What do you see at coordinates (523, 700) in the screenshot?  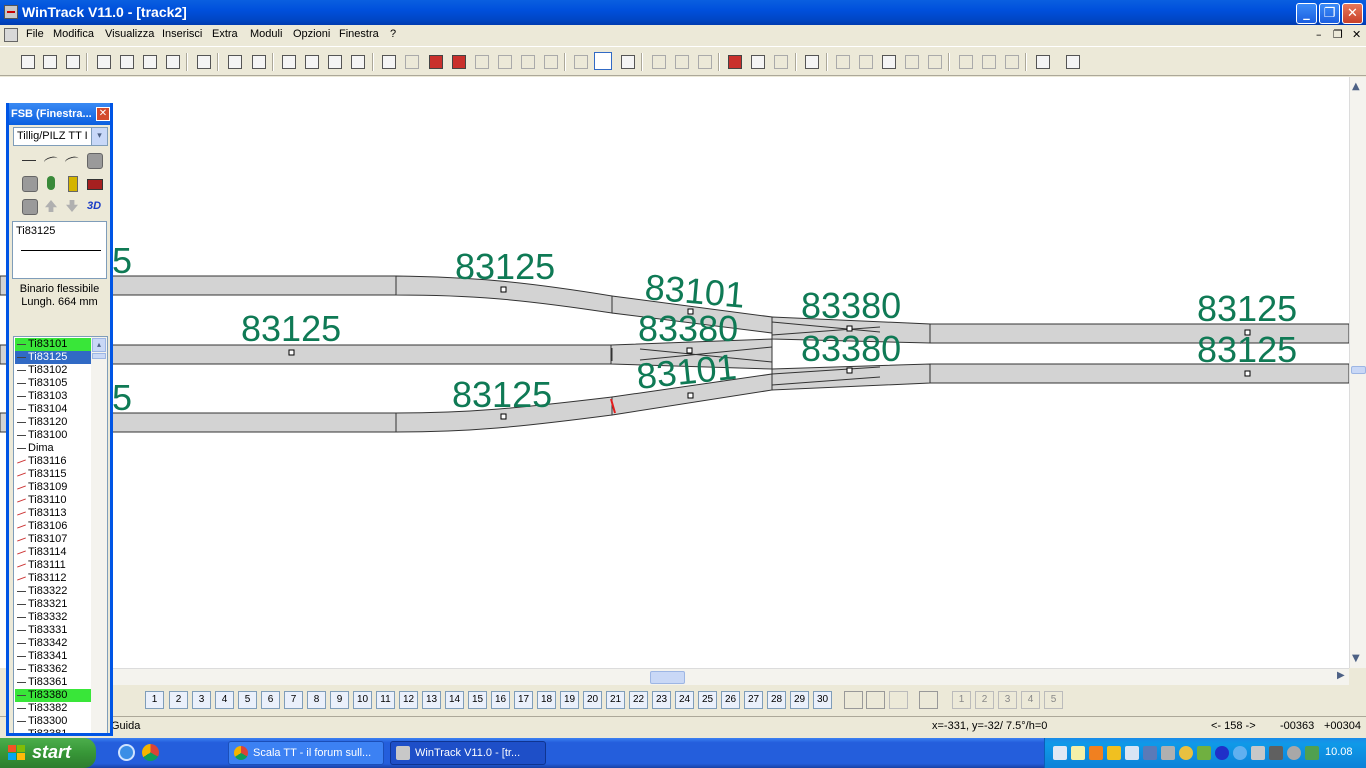 I see `layer-button-17: 17` at bounding box center [523, 700].